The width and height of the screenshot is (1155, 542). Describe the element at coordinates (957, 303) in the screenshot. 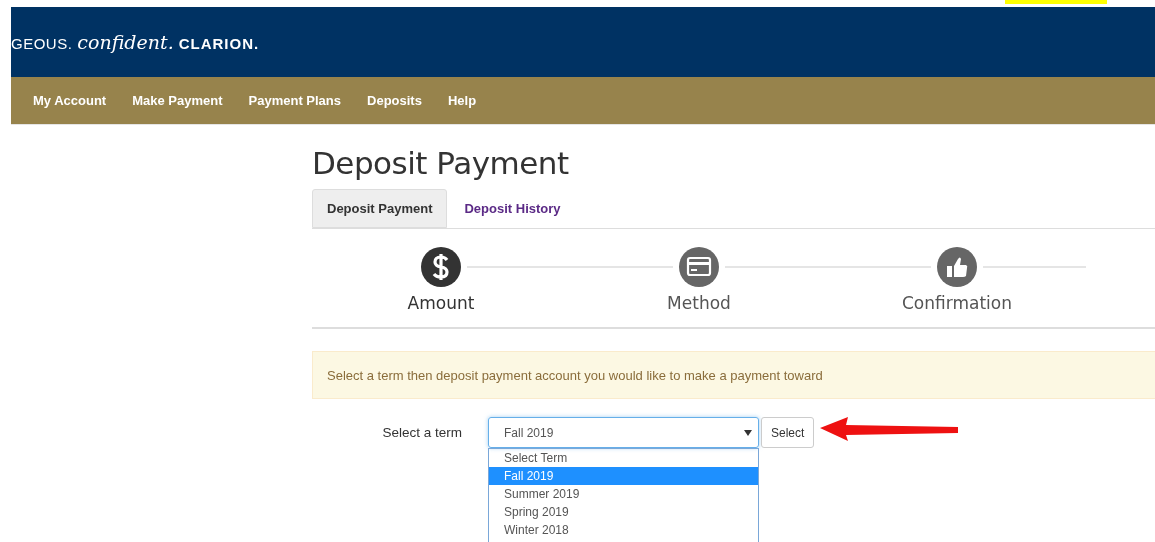

I see `step-label: Confirmation` at that location.